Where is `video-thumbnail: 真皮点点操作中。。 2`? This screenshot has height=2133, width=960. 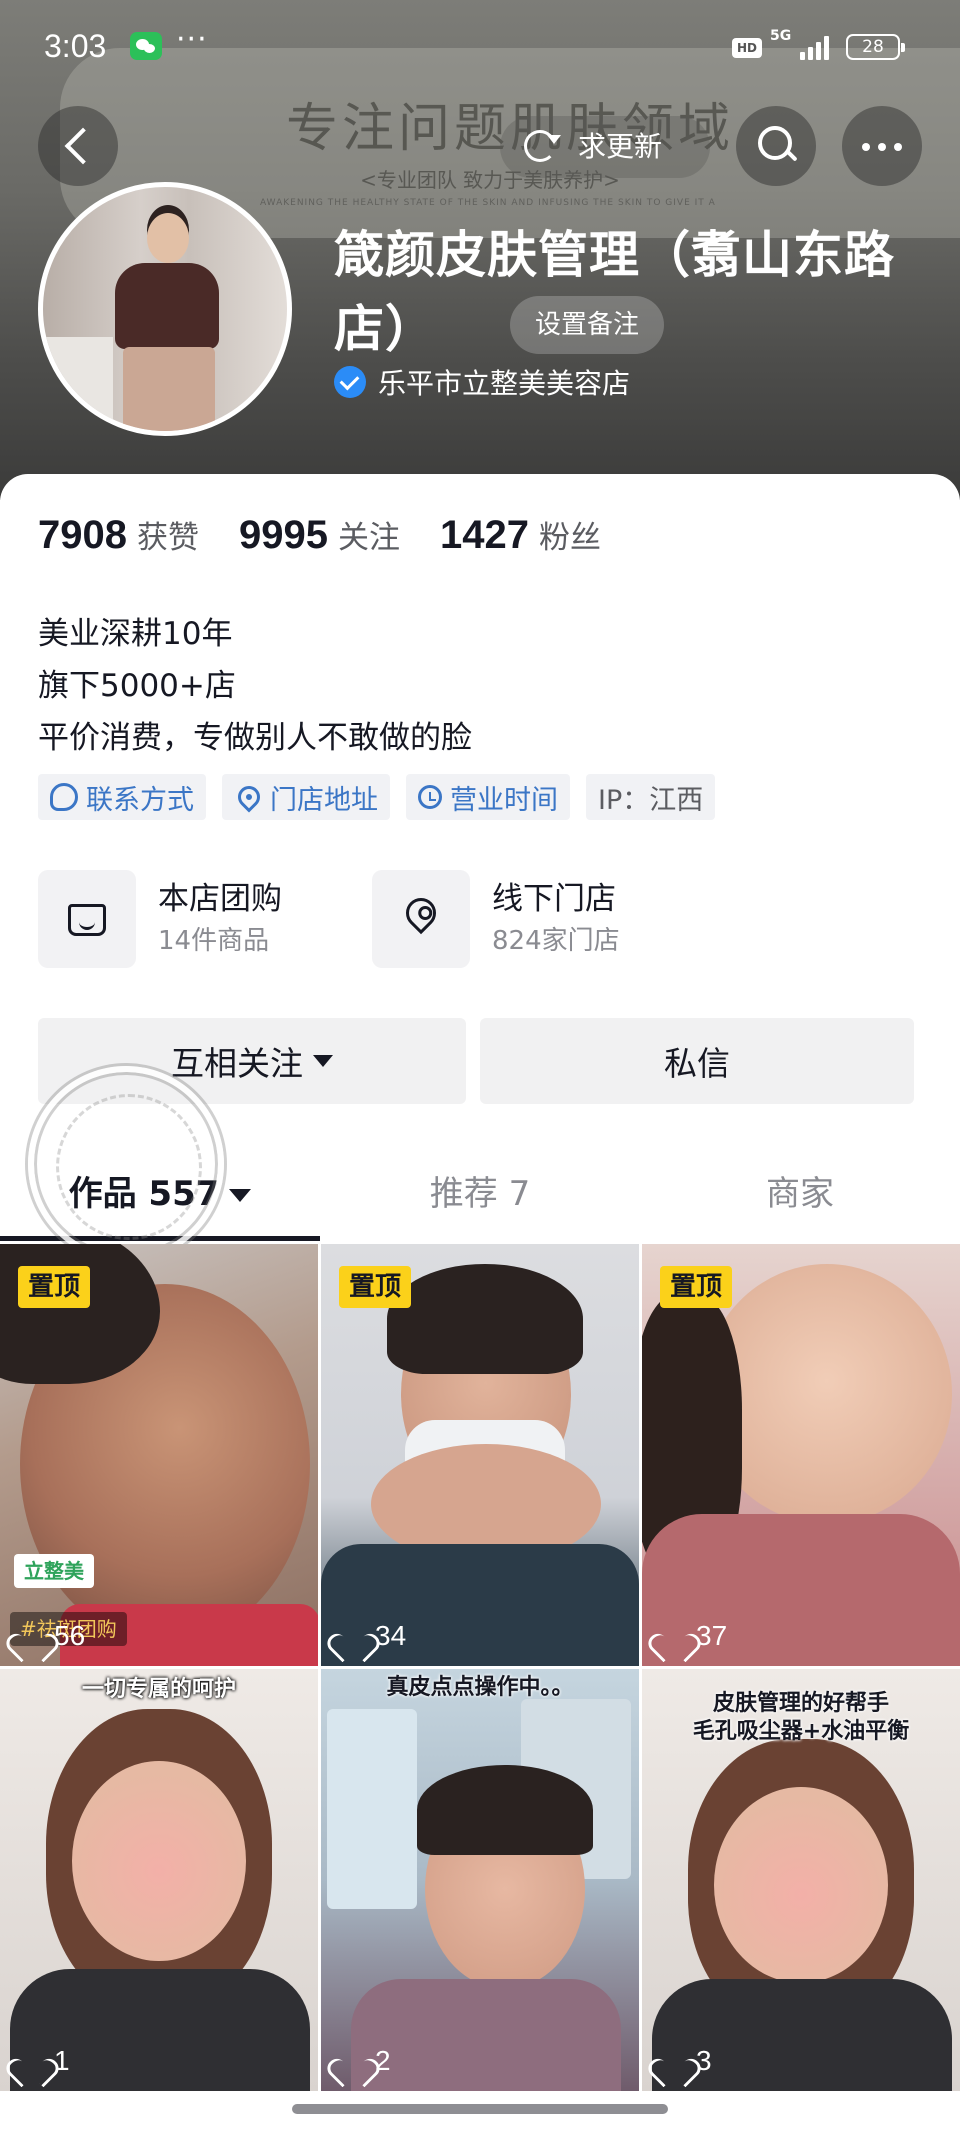
video-thumbnail: 真皮点点操作中。。 2 is located at coordinates (480, 1880).